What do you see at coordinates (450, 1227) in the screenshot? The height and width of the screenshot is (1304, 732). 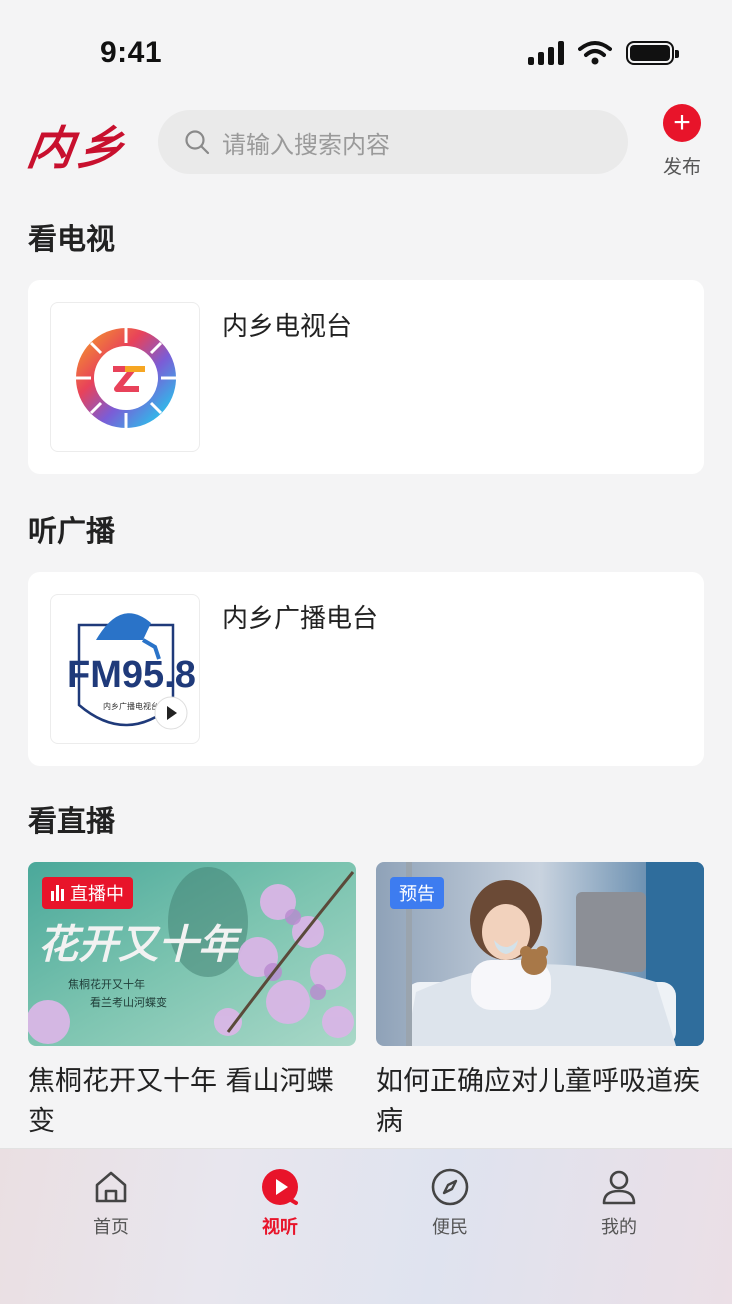 I see `tab-services-label: 便民` at bounding box center [450, 1227].